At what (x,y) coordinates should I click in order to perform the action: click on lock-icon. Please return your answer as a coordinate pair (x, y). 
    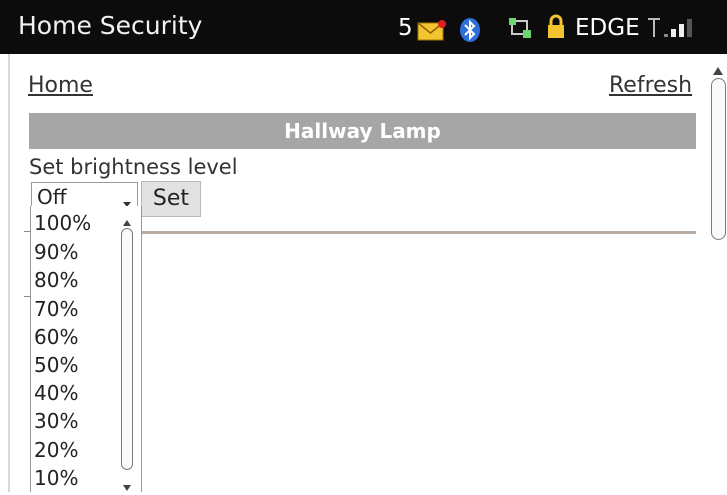
    Looking at the image, I should click on (556, 29).